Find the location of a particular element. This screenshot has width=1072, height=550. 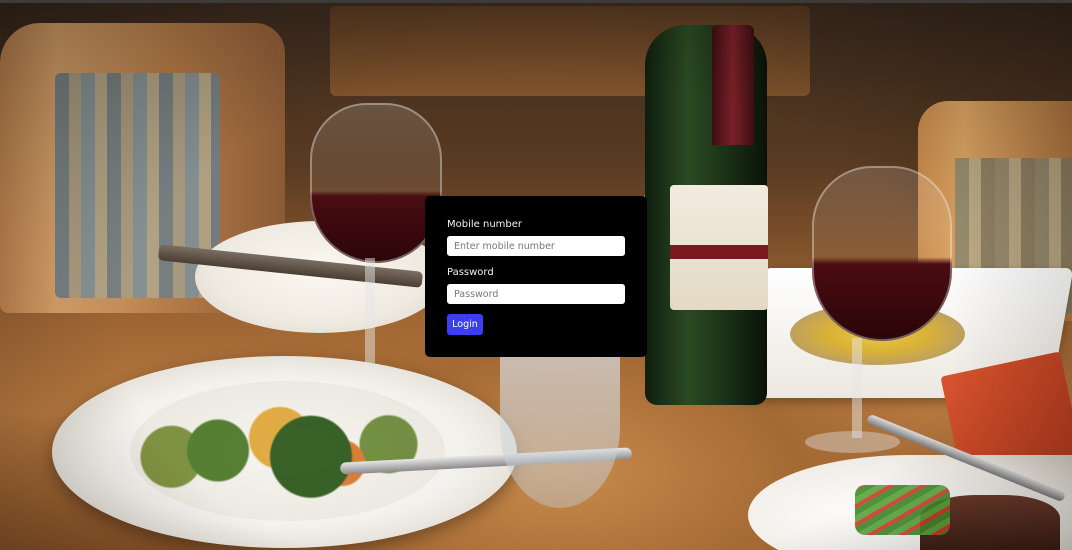

password-input is located at coordinates (536, 294).